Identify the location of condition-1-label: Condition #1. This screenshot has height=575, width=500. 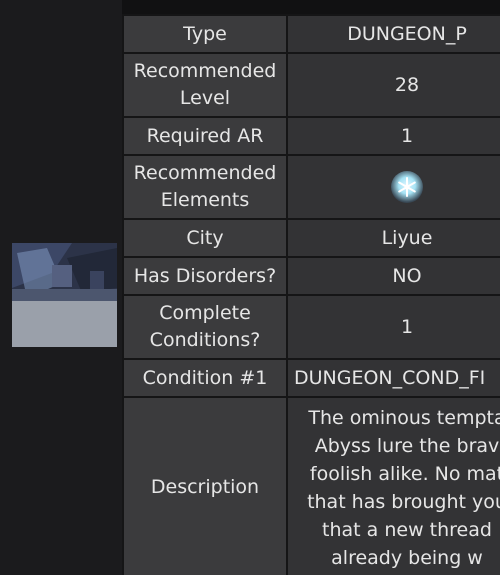
(205, 378).